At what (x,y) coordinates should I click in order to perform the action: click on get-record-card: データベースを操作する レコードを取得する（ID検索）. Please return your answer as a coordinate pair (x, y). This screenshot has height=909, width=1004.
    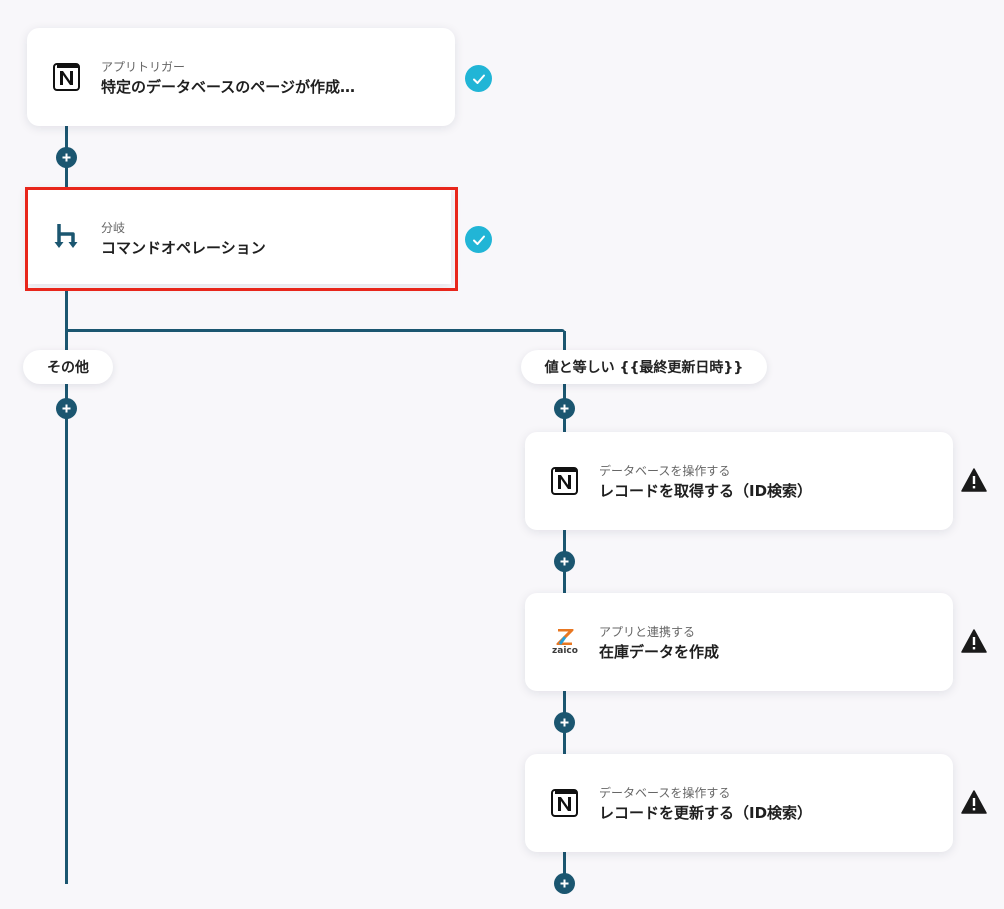
    Looking at the image, I should click on (739, 481).